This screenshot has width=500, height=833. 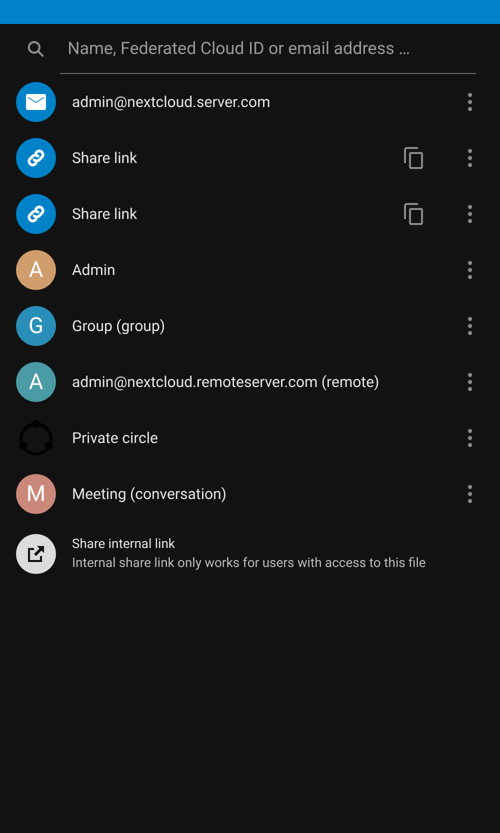 What do you see at coordinates (36, 326) in the screenshot?
I see `letter-avatar: G` at bounding box center [36, 326].